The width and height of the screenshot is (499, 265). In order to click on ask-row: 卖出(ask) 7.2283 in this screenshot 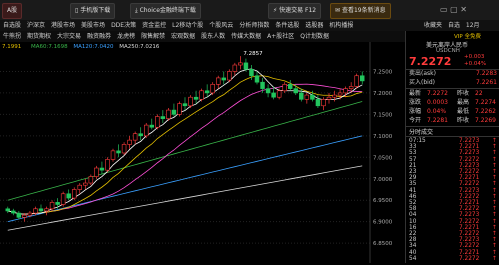, I will do `click(453, 73)`.